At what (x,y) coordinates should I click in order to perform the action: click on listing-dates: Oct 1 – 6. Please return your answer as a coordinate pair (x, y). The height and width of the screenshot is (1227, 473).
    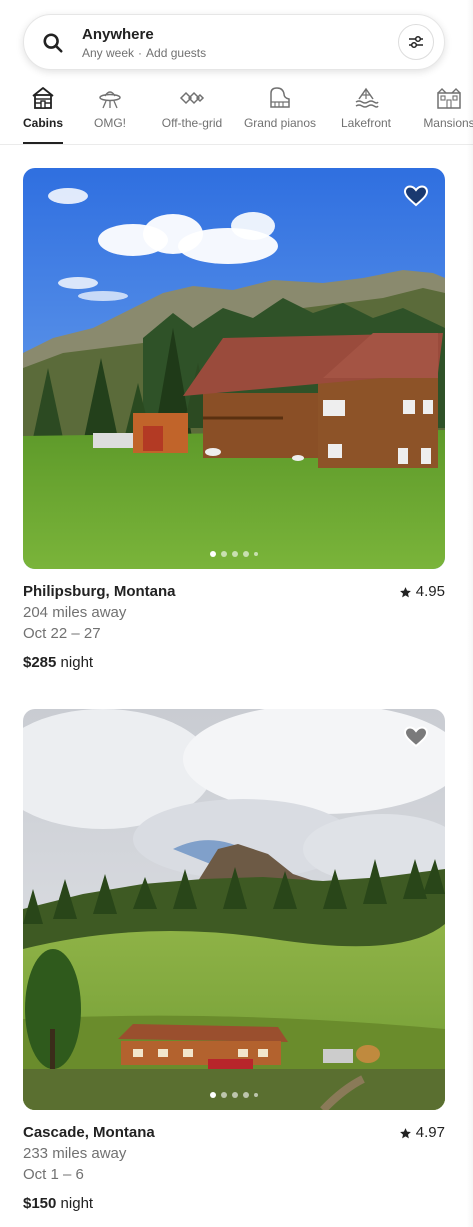
    Looking at the image, I should click on (53, 1174).